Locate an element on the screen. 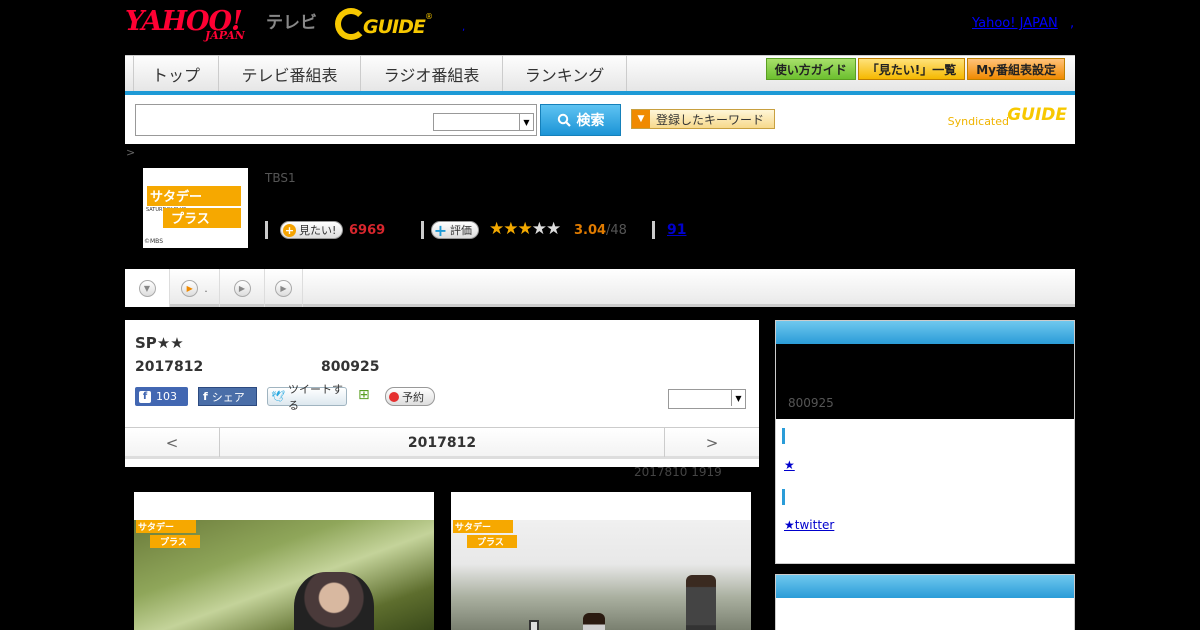  usage-guide-button: 使い方ガイド is located at coordinates (810, 69).